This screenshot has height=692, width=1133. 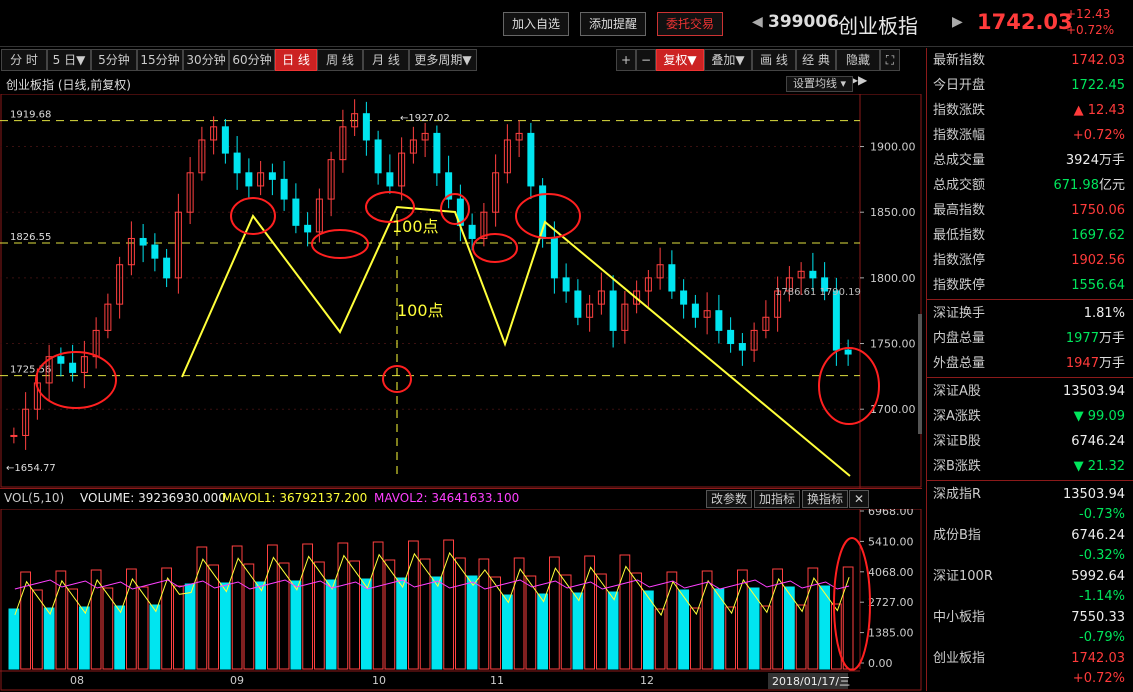 I want to click on quote-value: 1750.06, so click(x=1098, y=210).